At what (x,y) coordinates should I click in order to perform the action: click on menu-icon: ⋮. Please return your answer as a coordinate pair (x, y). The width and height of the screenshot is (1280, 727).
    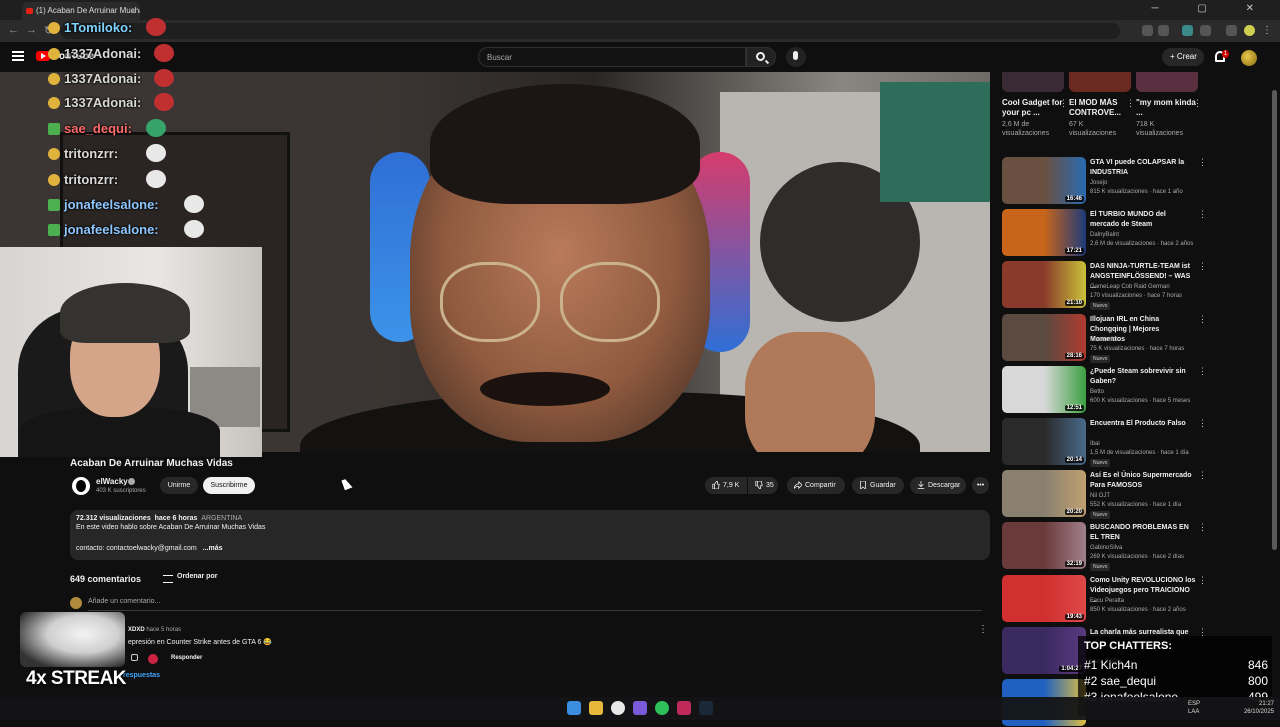
    Looking at the image, I should click on (1267, 30).